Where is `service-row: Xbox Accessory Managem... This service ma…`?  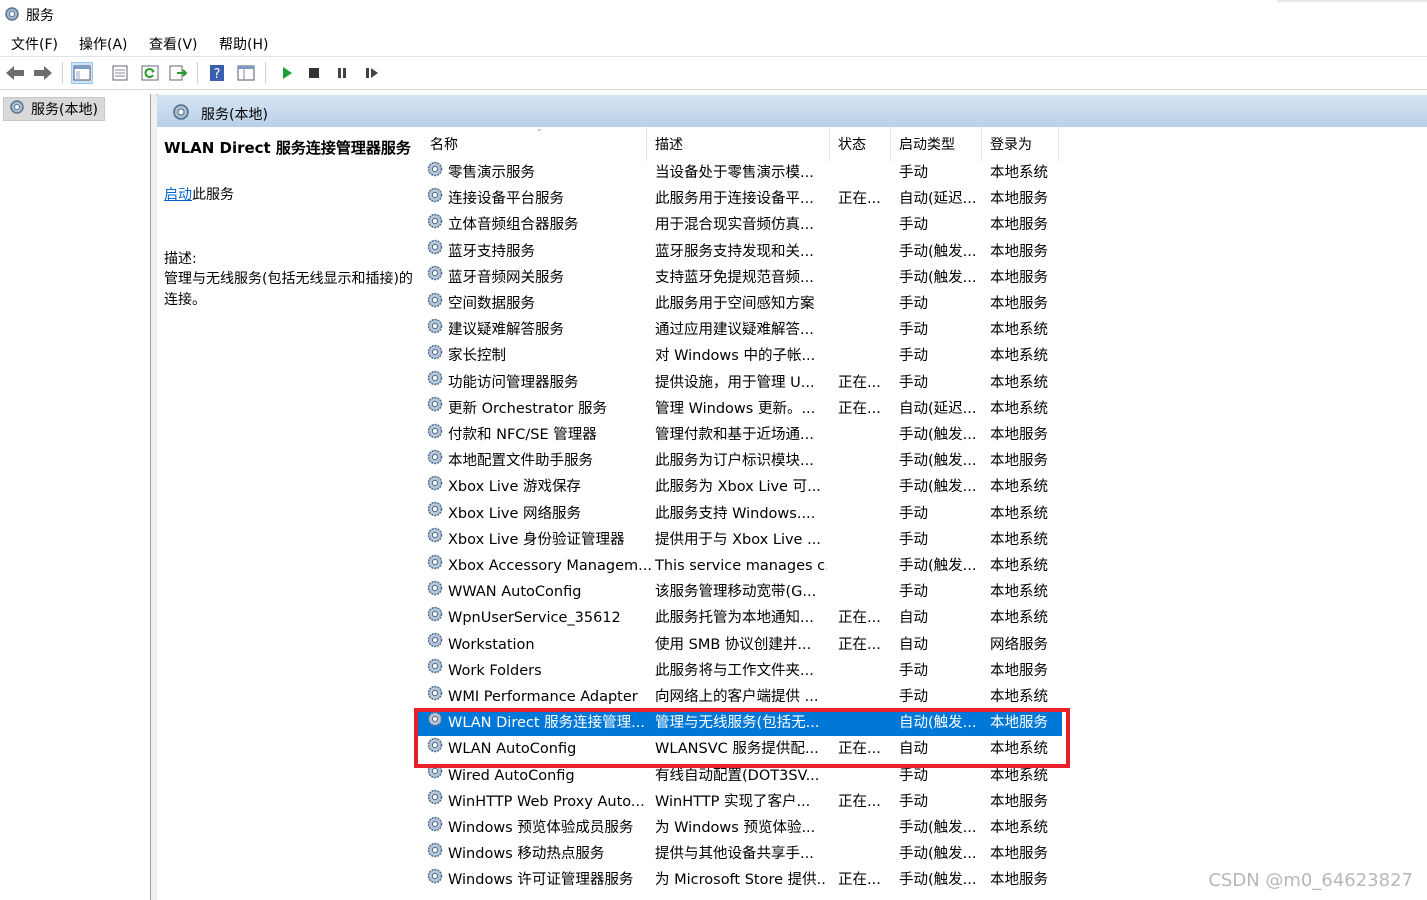 service-row: Xbox Accessory Managem... This service ma… is located at coordinates (739, 566).